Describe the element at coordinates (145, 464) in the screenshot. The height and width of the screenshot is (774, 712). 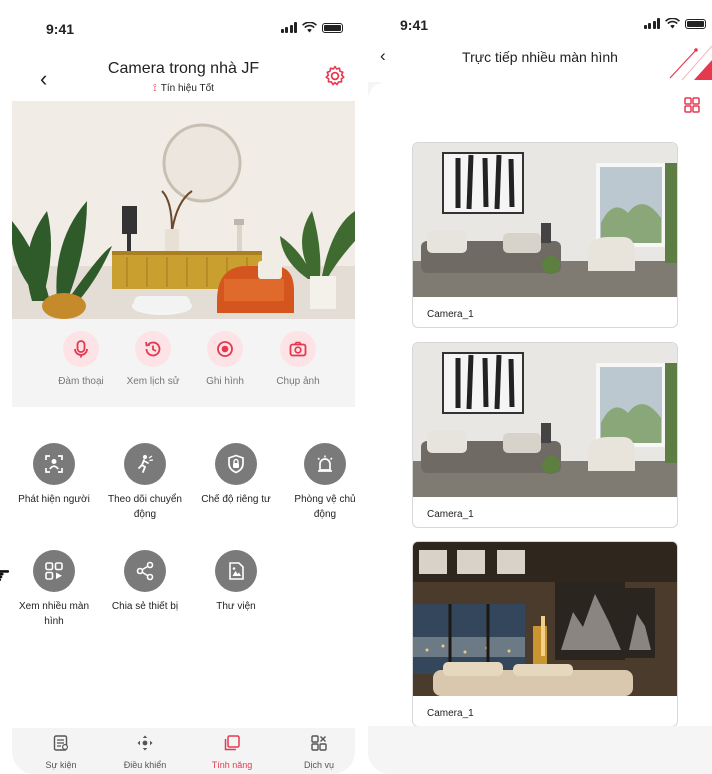
I see `motion-track-icon` at that location.